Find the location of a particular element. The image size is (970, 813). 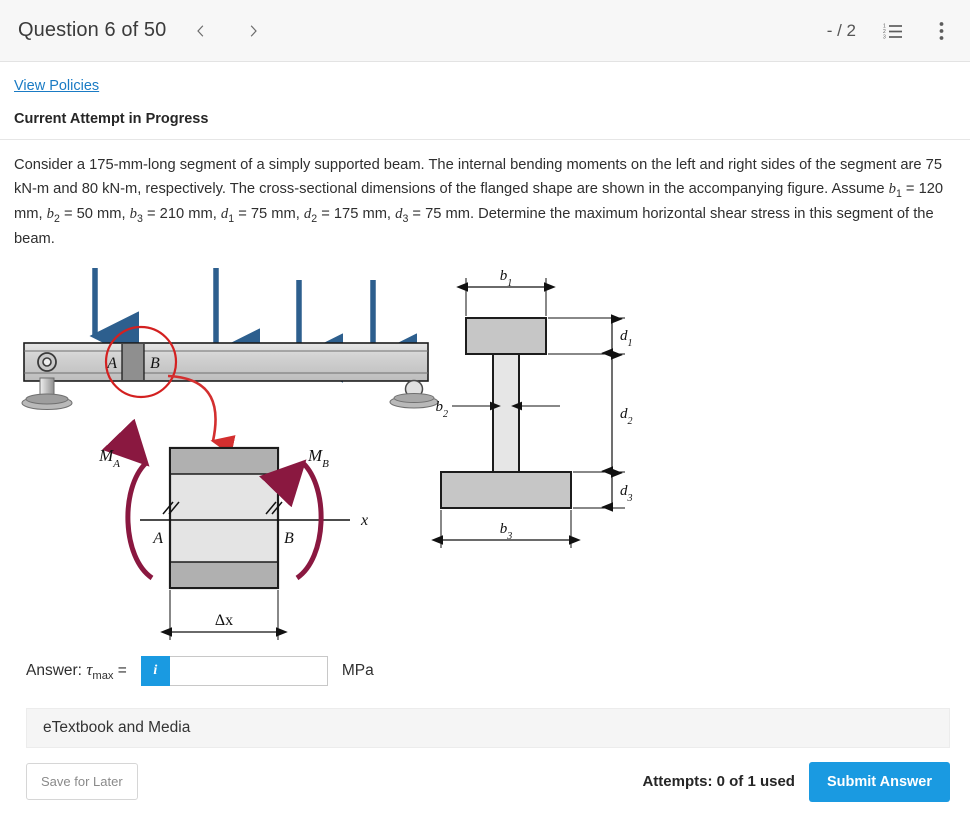

segment-label-a: A is located at coordinates (157, 538).